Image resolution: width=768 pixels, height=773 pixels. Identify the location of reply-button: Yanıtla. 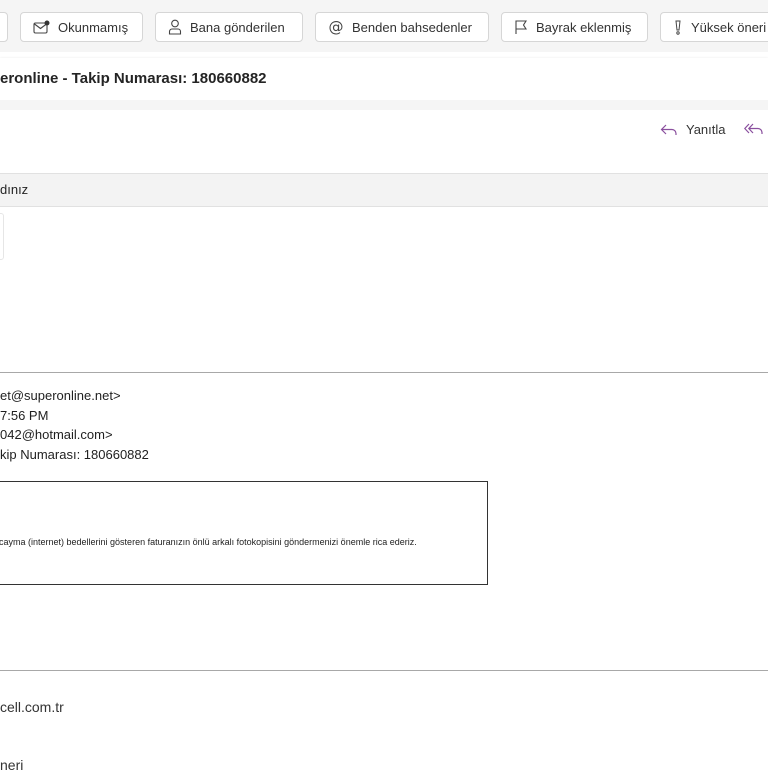
(693, 129).